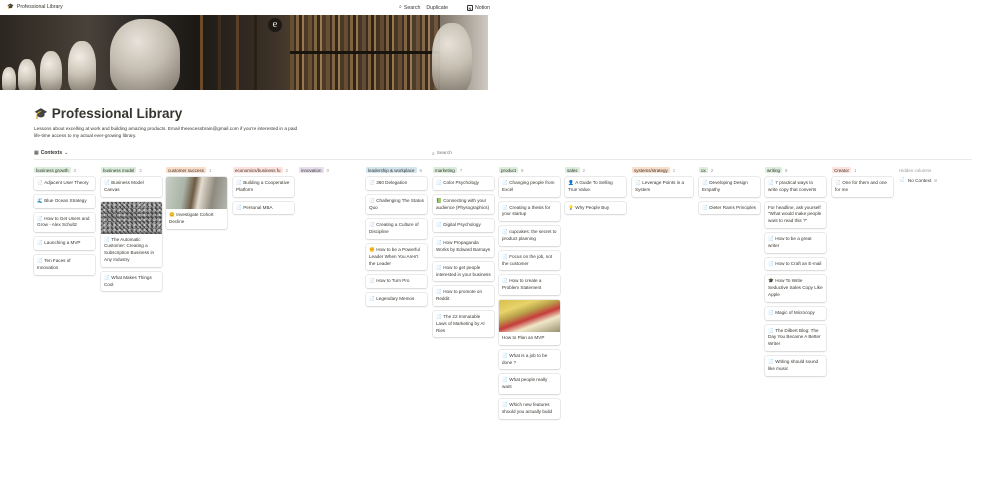  What do you see at coordinates (263, 170) in the screenshot?
I see `column-header: economics/business fu 2` at bounding box center [263, 170].